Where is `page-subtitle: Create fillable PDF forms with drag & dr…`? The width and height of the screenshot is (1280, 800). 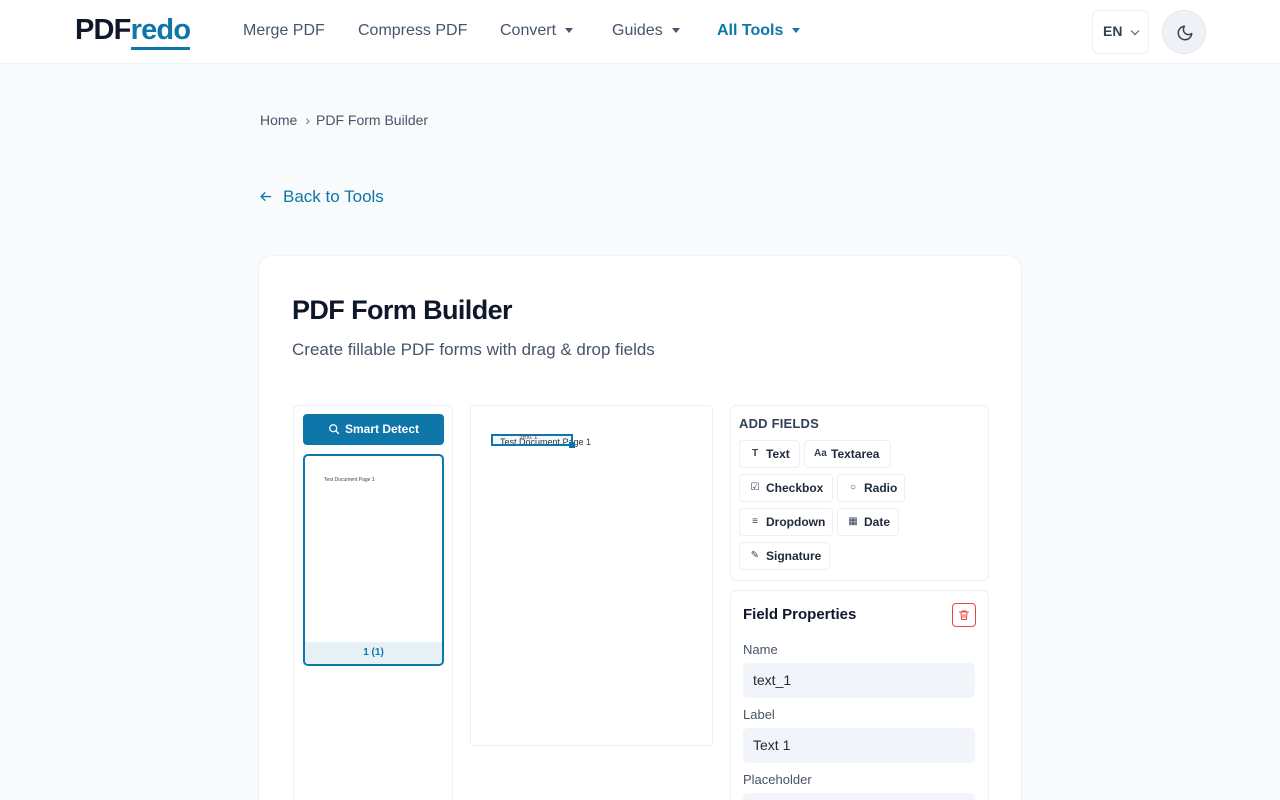 page-subtitle: Create fillable PDF forms with drag & dr… is located at coordinates (473, 349).